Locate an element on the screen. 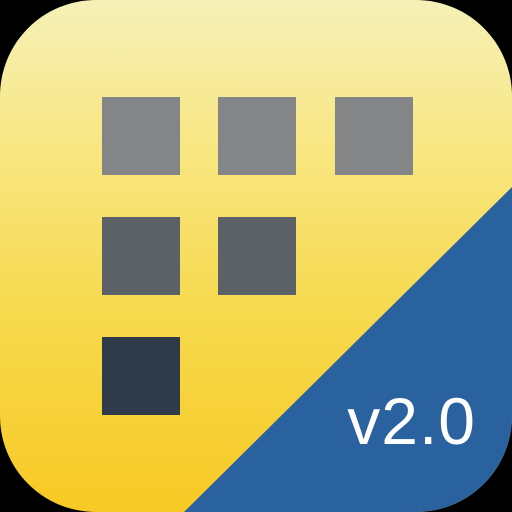 Image resolution: width=512 pixels, height=512 pixels. tile-row1-col2 is located at coordinates (257, 136).